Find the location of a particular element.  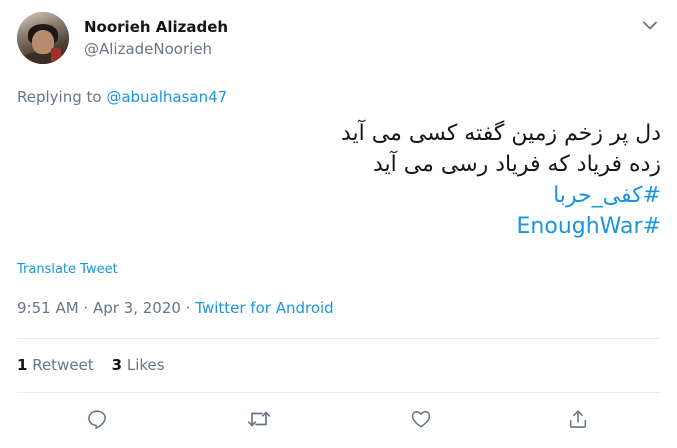

retweets-label: Retweet is located at coordinates (60, 365).